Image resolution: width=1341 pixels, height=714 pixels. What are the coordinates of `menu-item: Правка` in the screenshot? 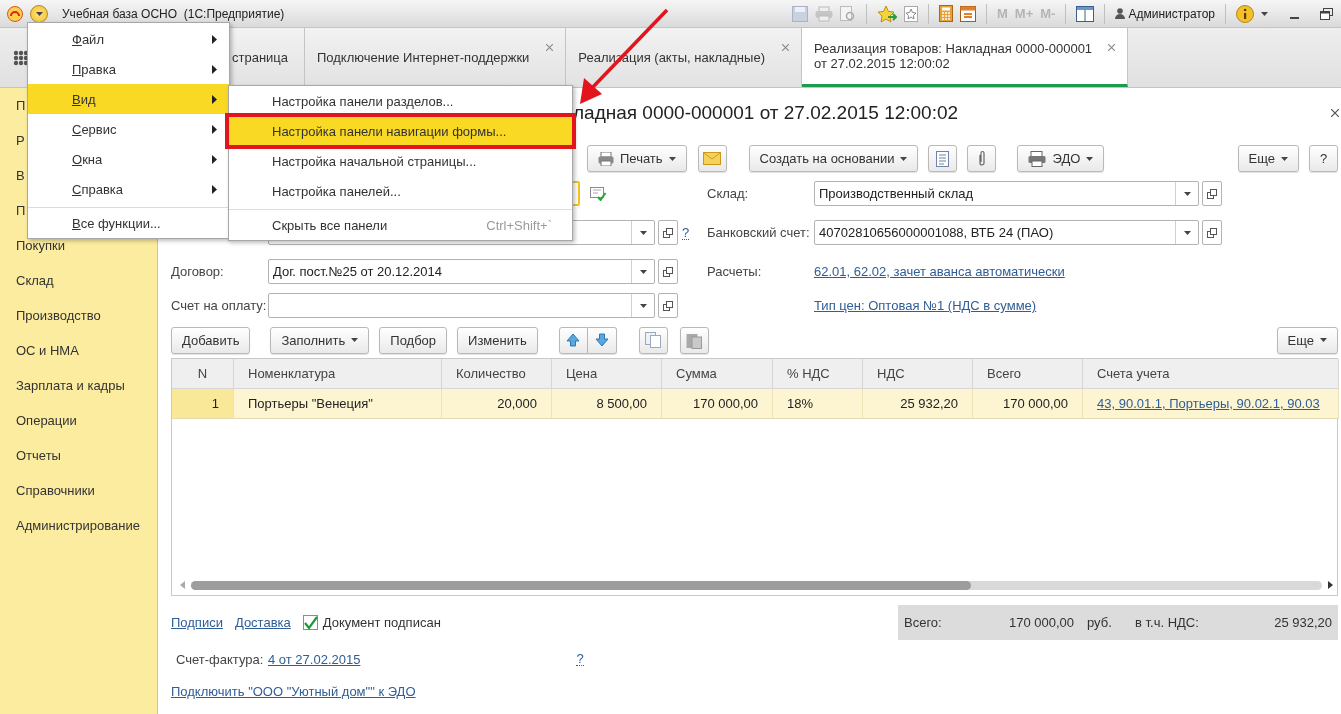 It's located at (128, 69).